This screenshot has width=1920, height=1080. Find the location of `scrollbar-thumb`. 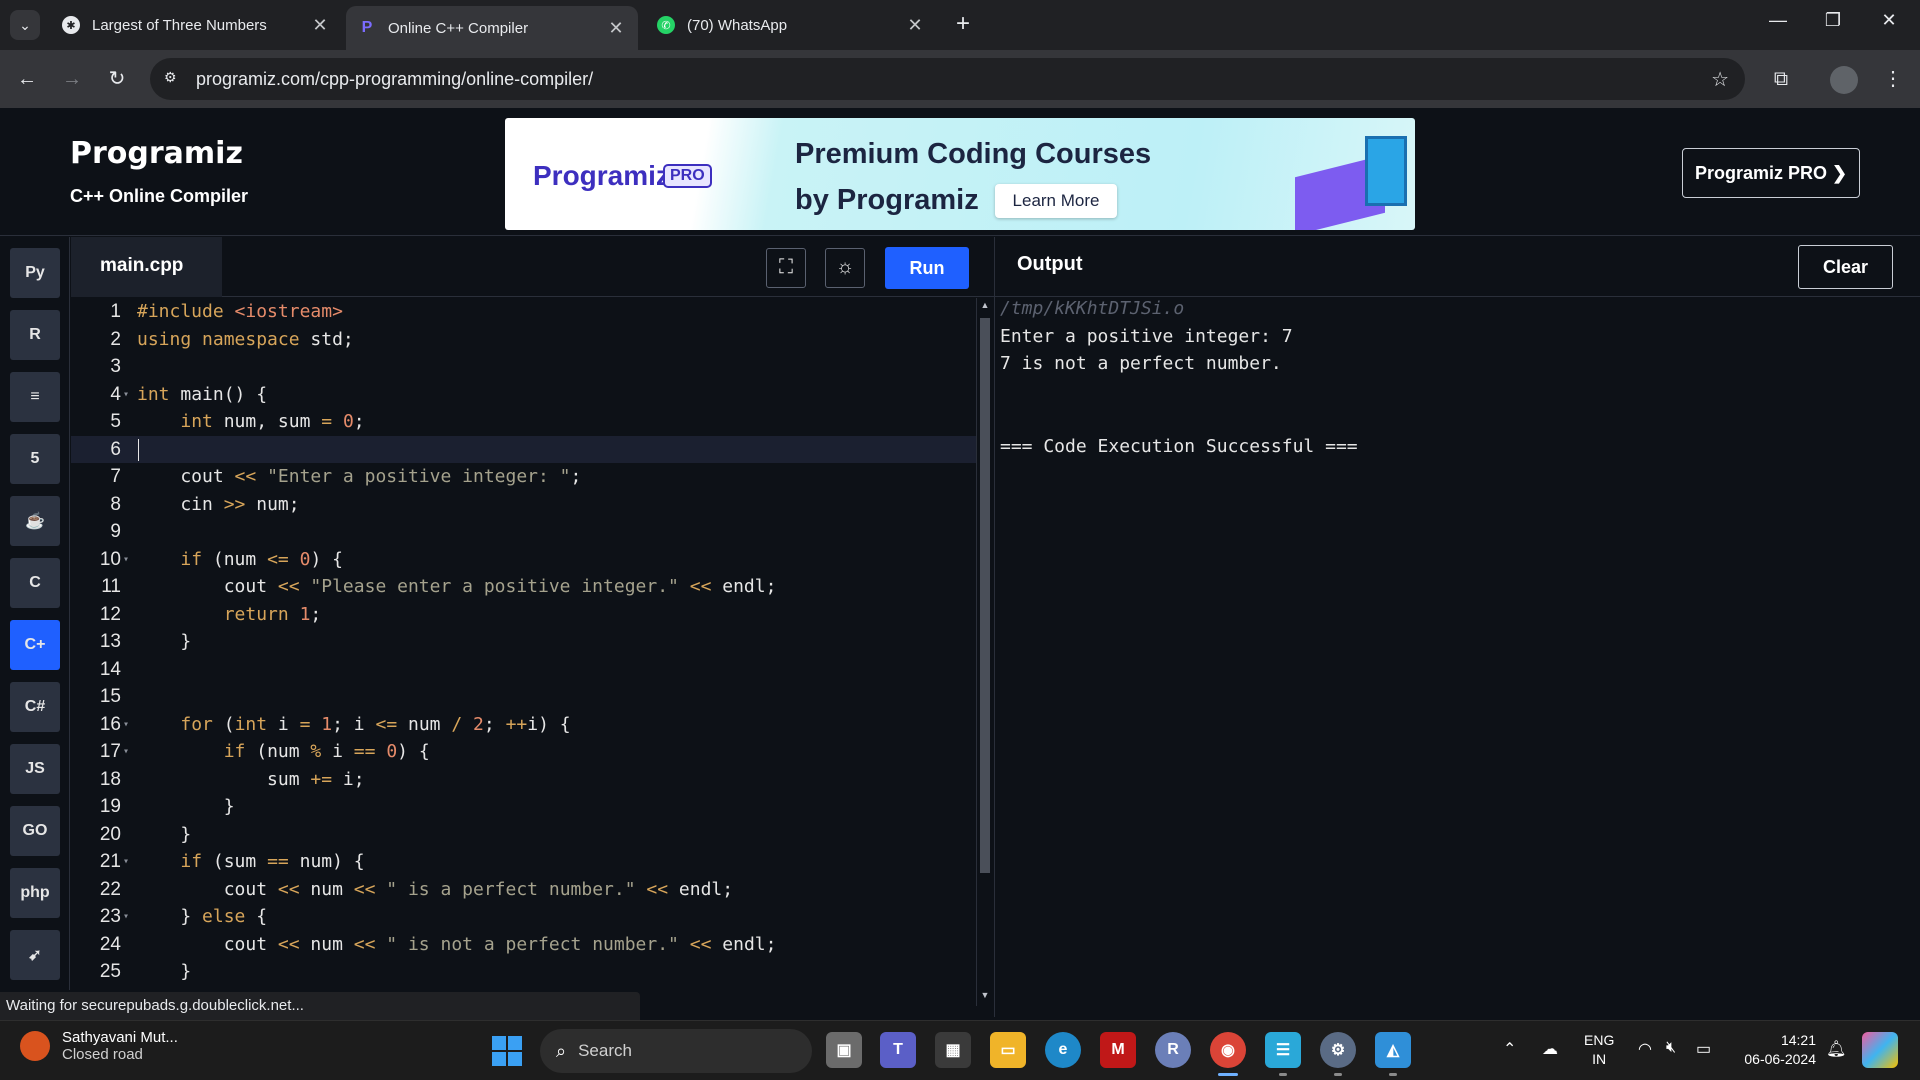

scrollbar-thumb is located at coordinates (985, 595).